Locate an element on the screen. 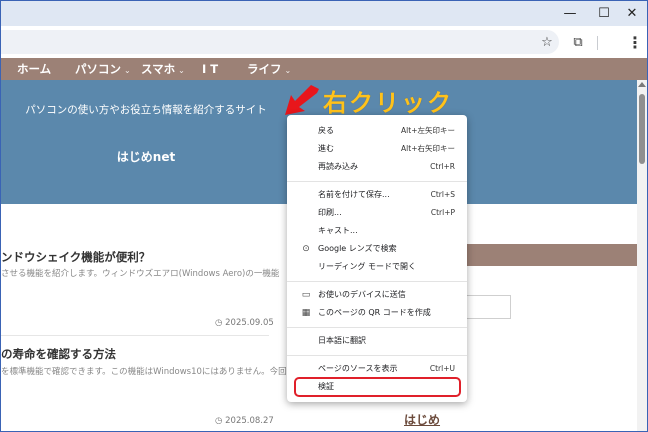 This screenshot has height=432, width=648. nav-item-pc: パソコン ⌄ is located at coordinates (103, 69).